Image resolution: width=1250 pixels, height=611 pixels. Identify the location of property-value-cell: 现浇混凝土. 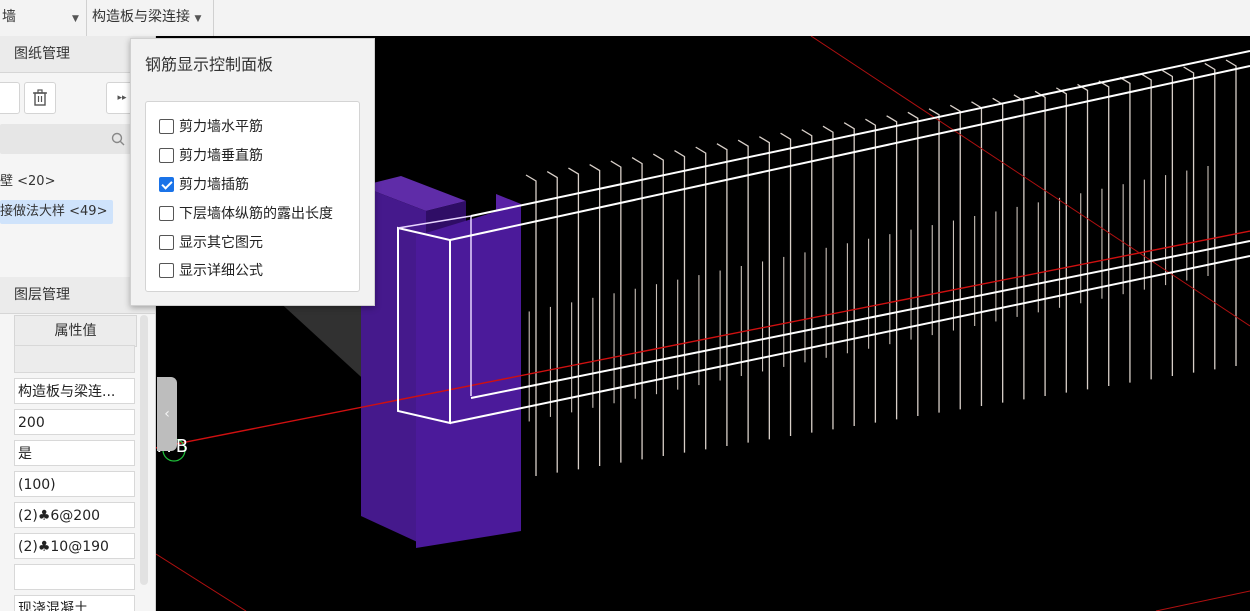
(74, 603).